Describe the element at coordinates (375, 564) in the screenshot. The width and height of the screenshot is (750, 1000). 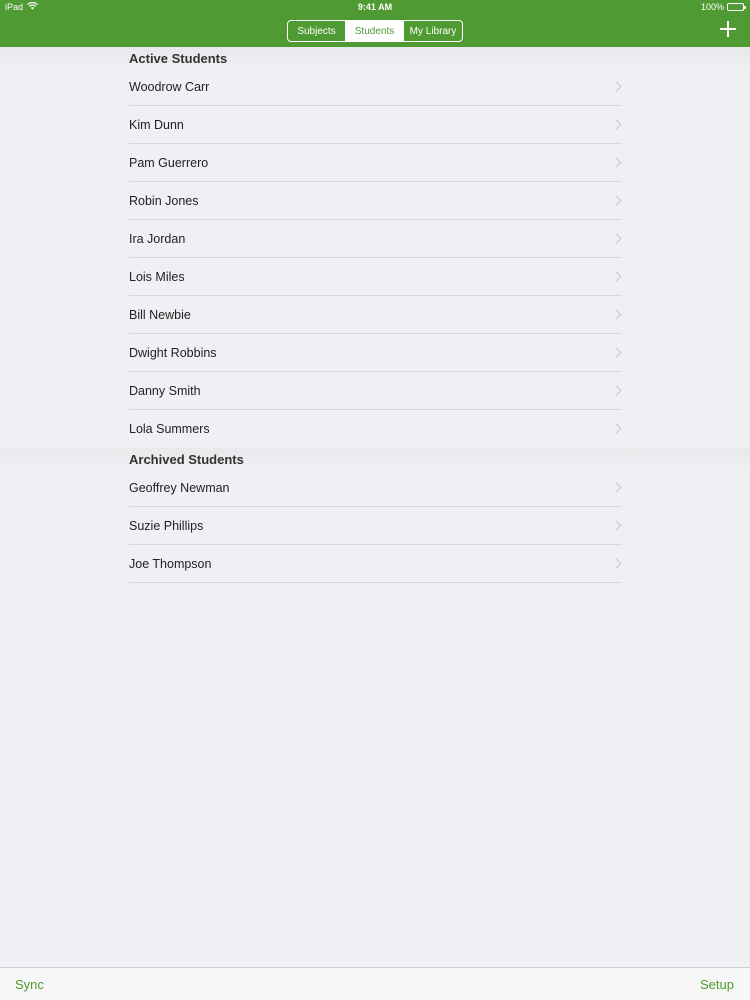
I see `list-item: Joe Thompson` at that location.